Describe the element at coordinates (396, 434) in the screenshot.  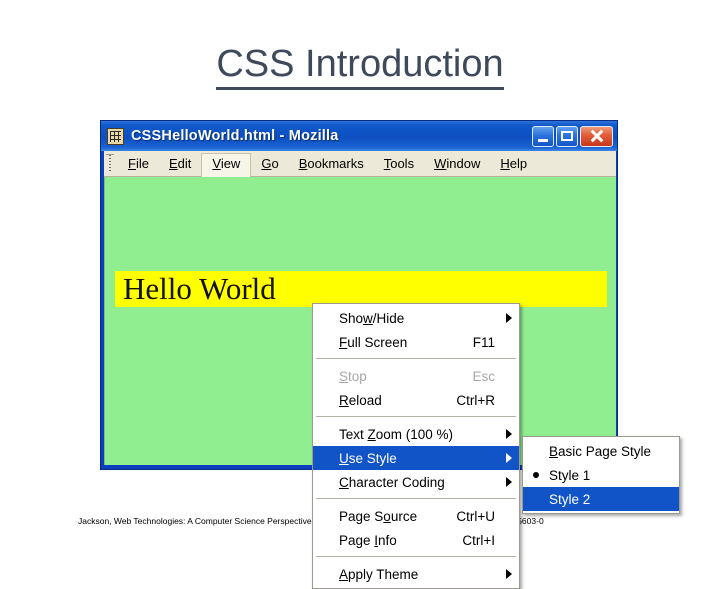
I see `view-menu-item-label: Text Zoom (100 %)` at that location.